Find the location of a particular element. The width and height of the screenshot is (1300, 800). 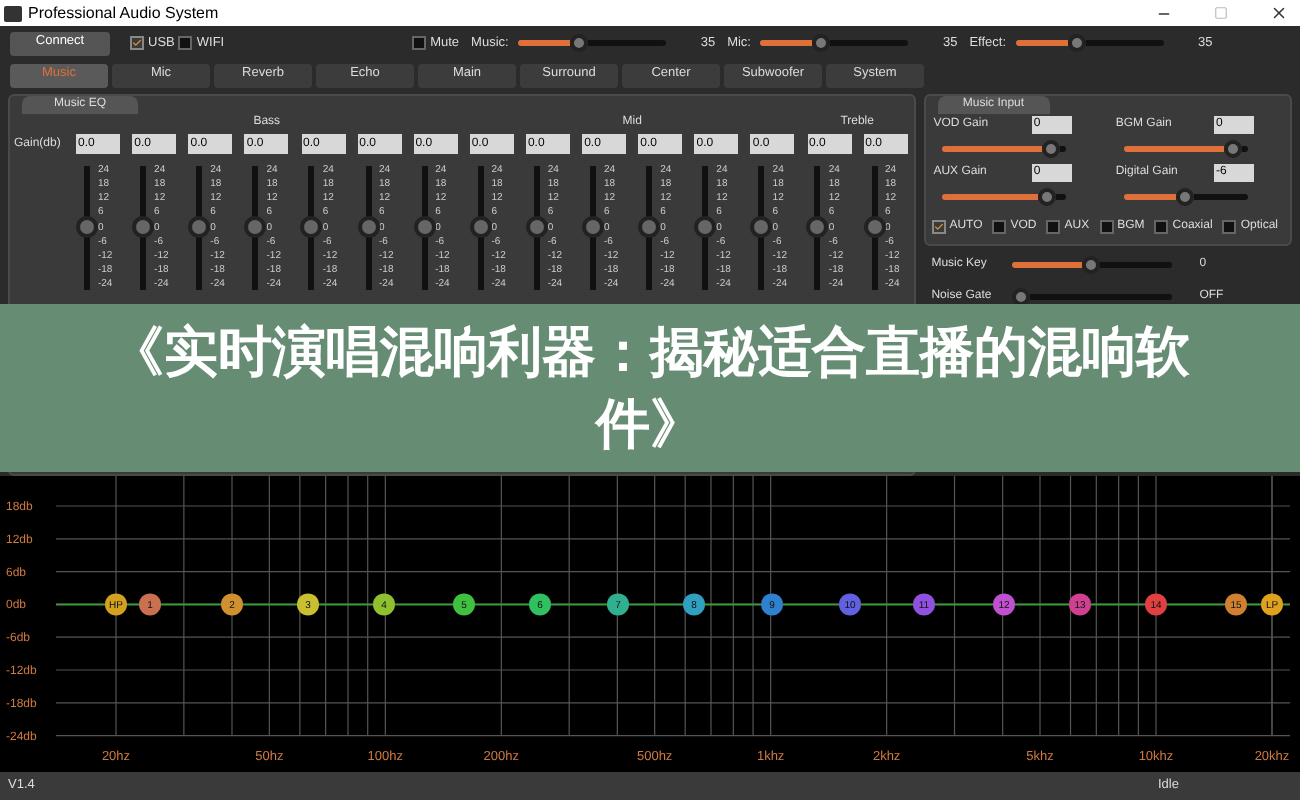

close-icon is located at coordinates (1279, 13).